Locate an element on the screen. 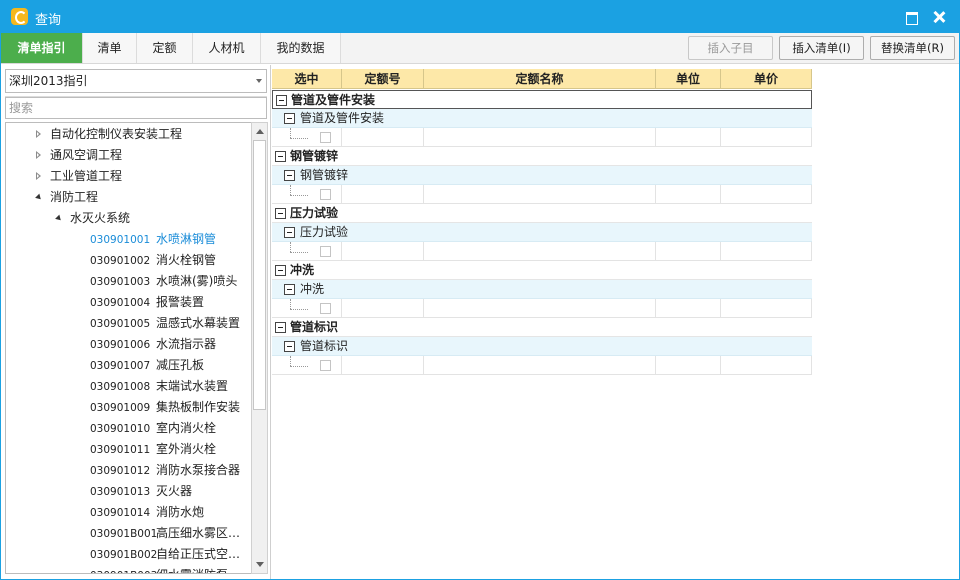 This screenshot has height=580, width=960. insert-child-button: 插入子目 is located at coordinates (730, 48).